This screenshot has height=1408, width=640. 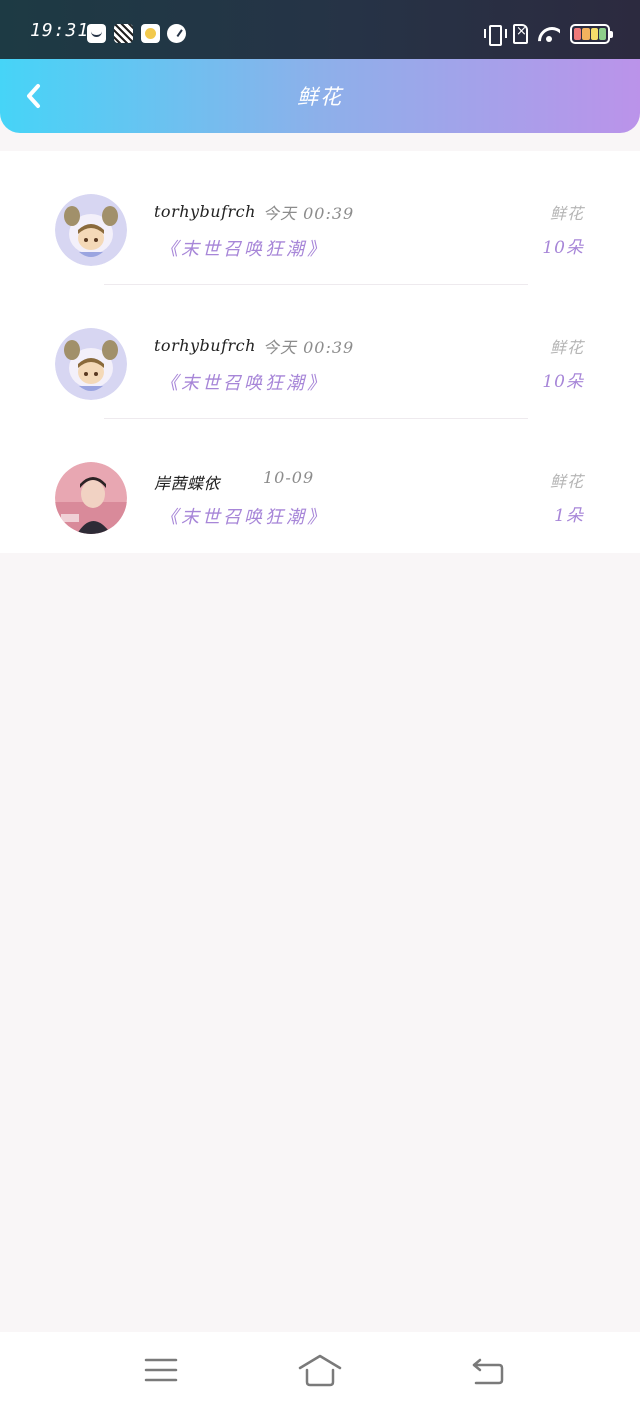 I want to click on home-button, so click(x=320, y=1370).